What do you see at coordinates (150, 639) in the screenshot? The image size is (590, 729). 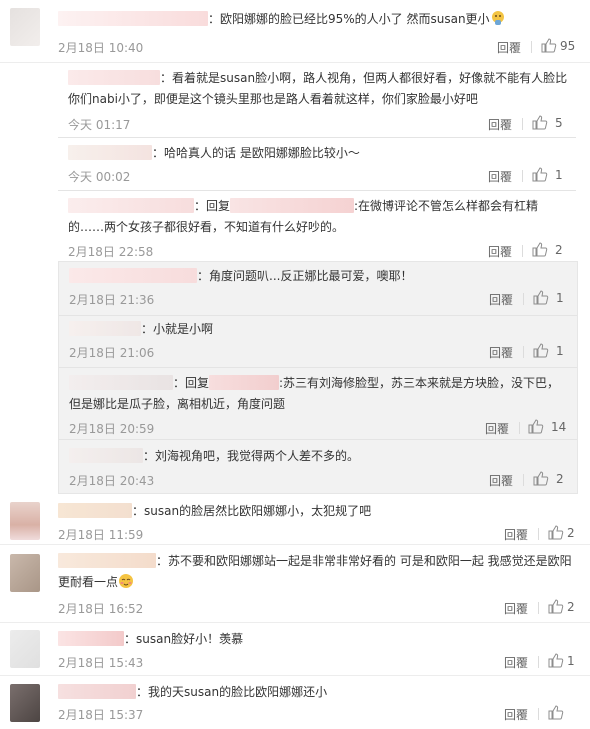 I see `comment-text: ：susan脸好小！羡慕` at bounding box center [150, 639].